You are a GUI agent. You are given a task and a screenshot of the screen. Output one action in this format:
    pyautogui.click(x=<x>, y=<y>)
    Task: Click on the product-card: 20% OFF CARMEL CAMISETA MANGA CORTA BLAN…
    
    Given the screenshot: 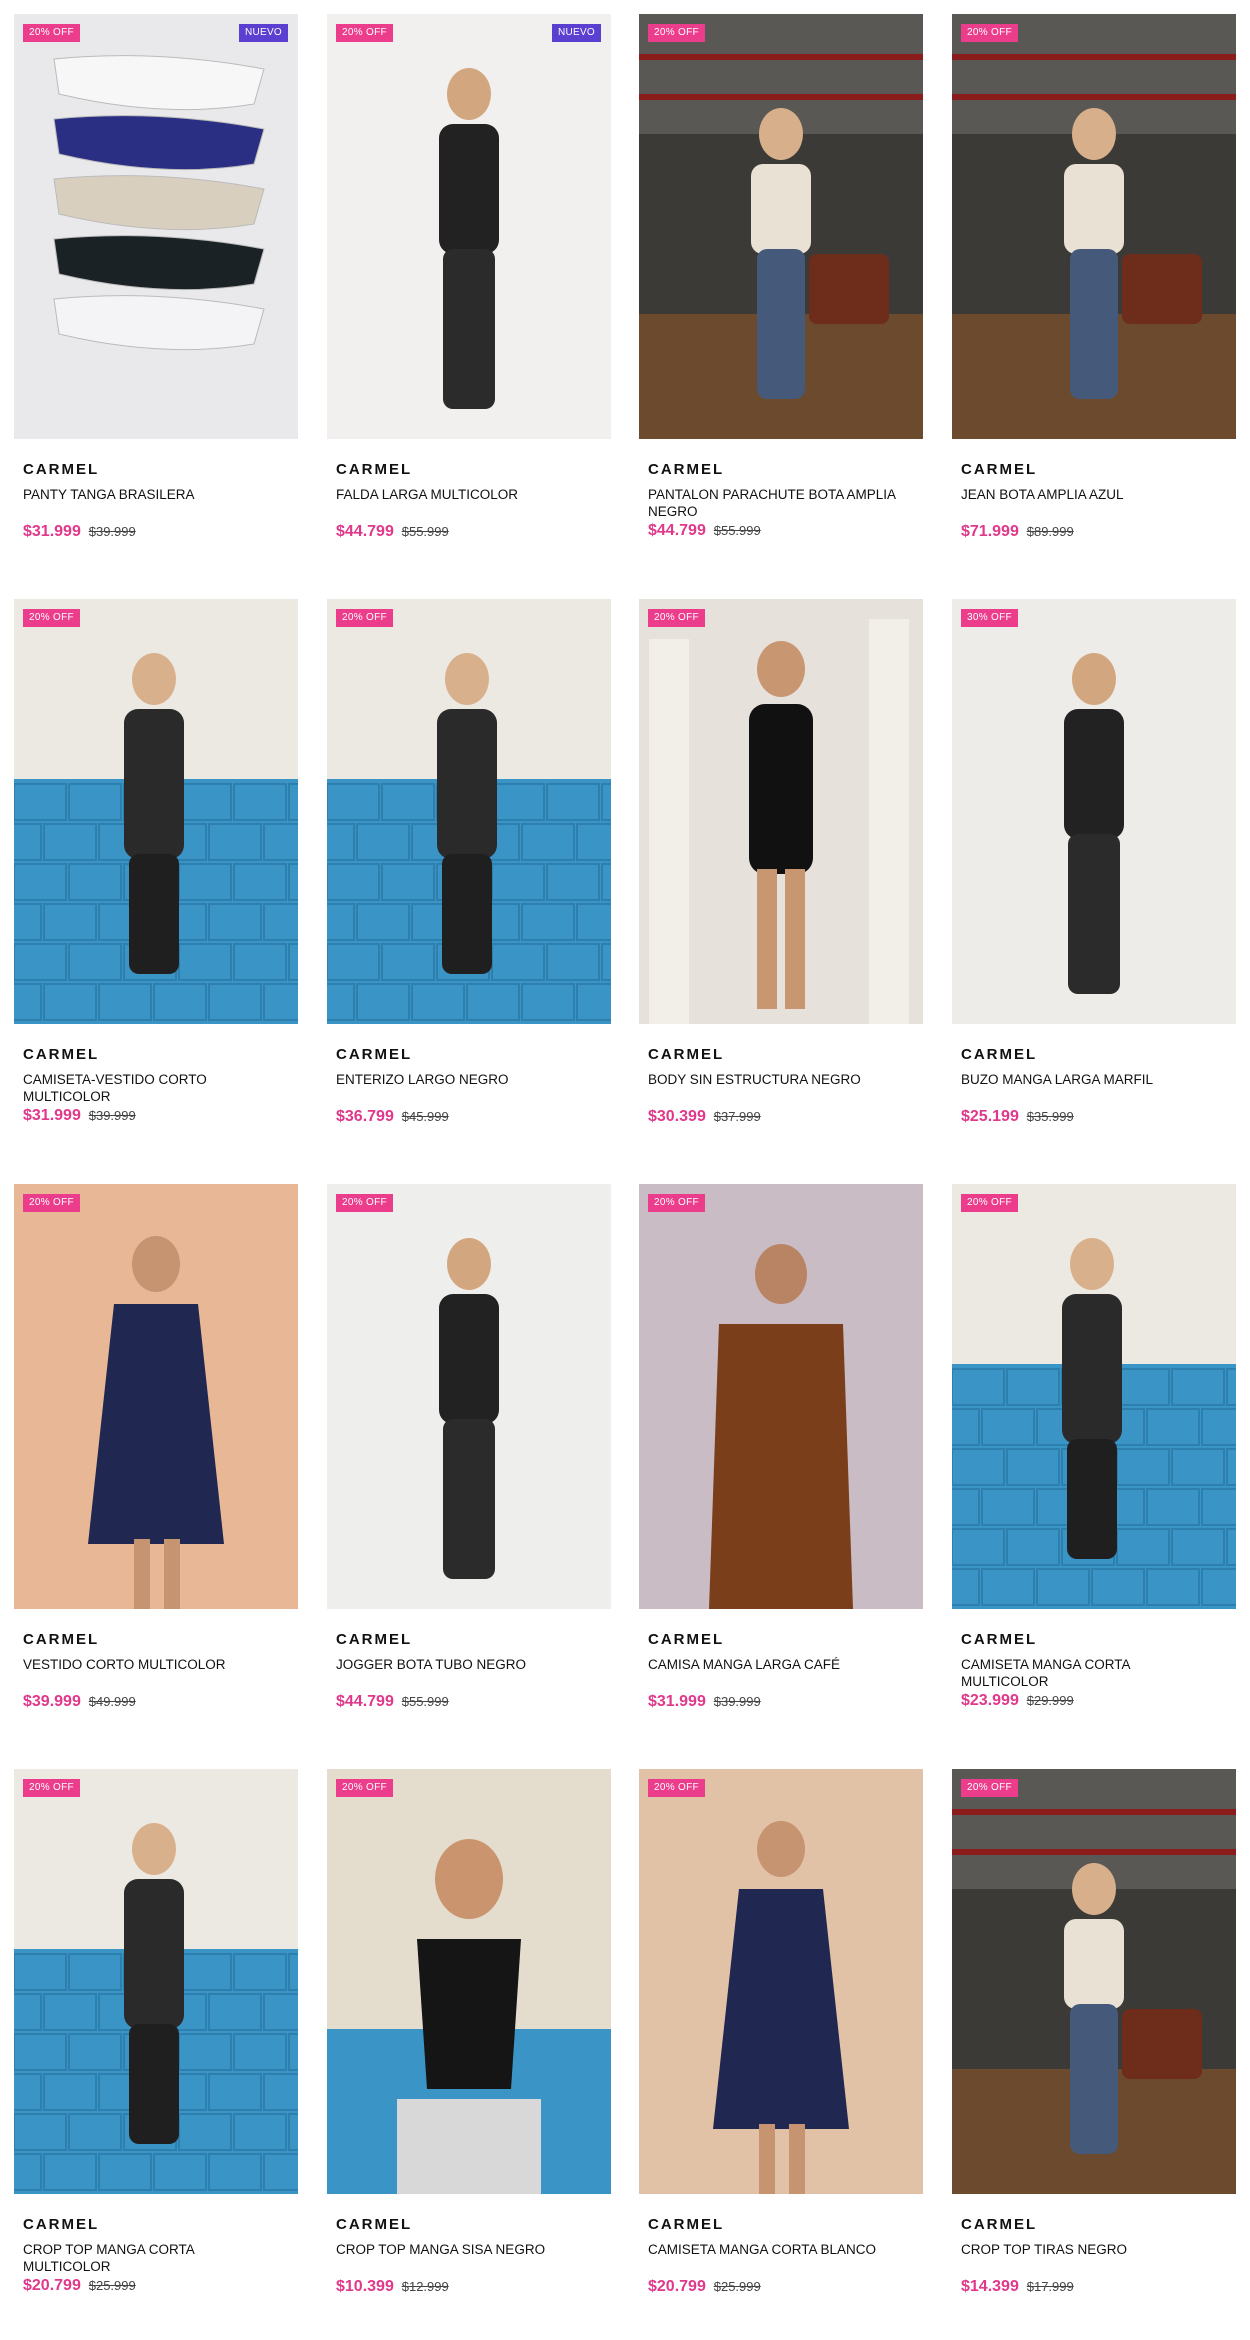 What is the action you would take?
    pyautogui.click(x=781, y=2049)
    